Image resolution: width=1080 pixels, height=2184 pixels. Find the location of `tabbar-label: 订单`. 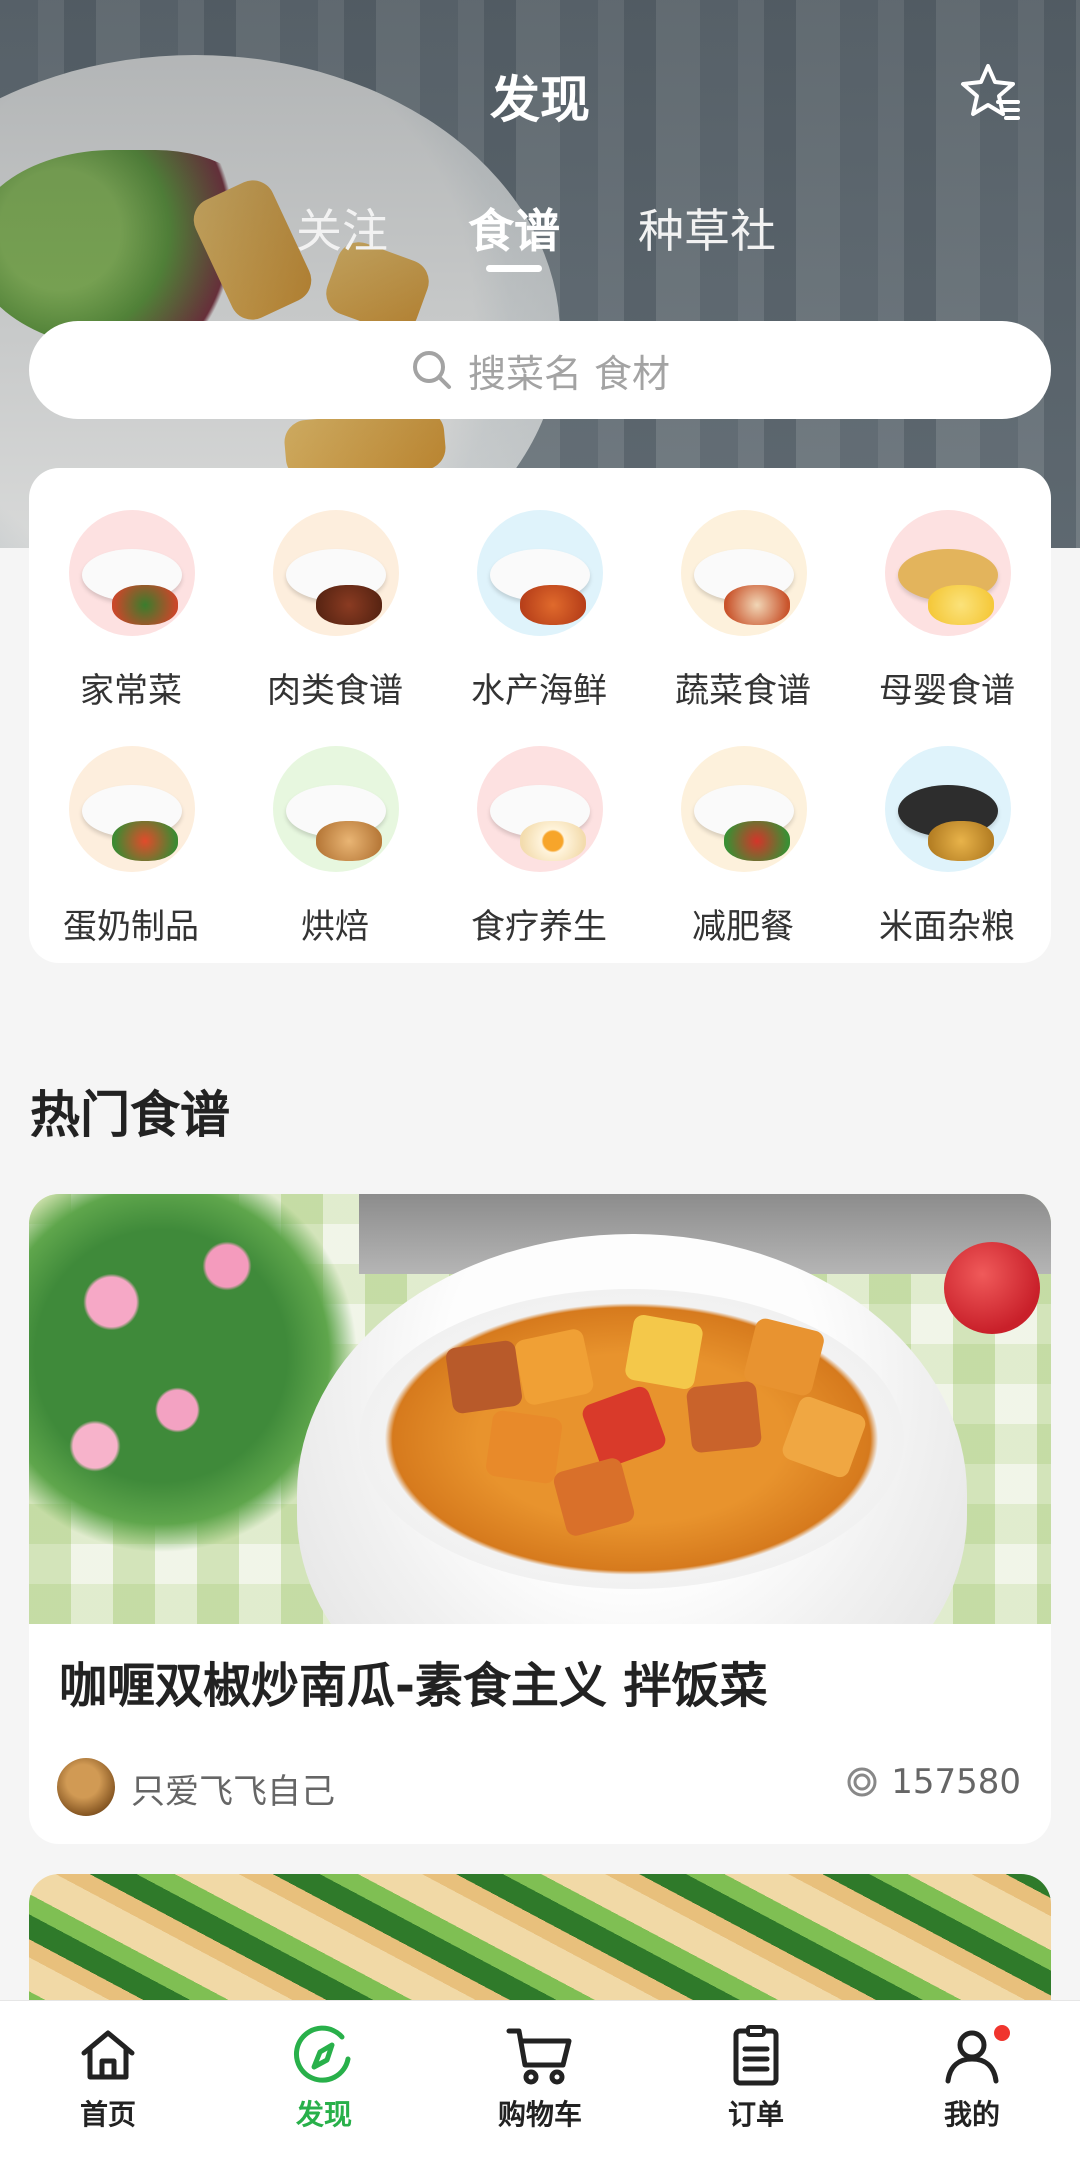

tabbar-label: 订单 is located at coordinates (755, 2114).